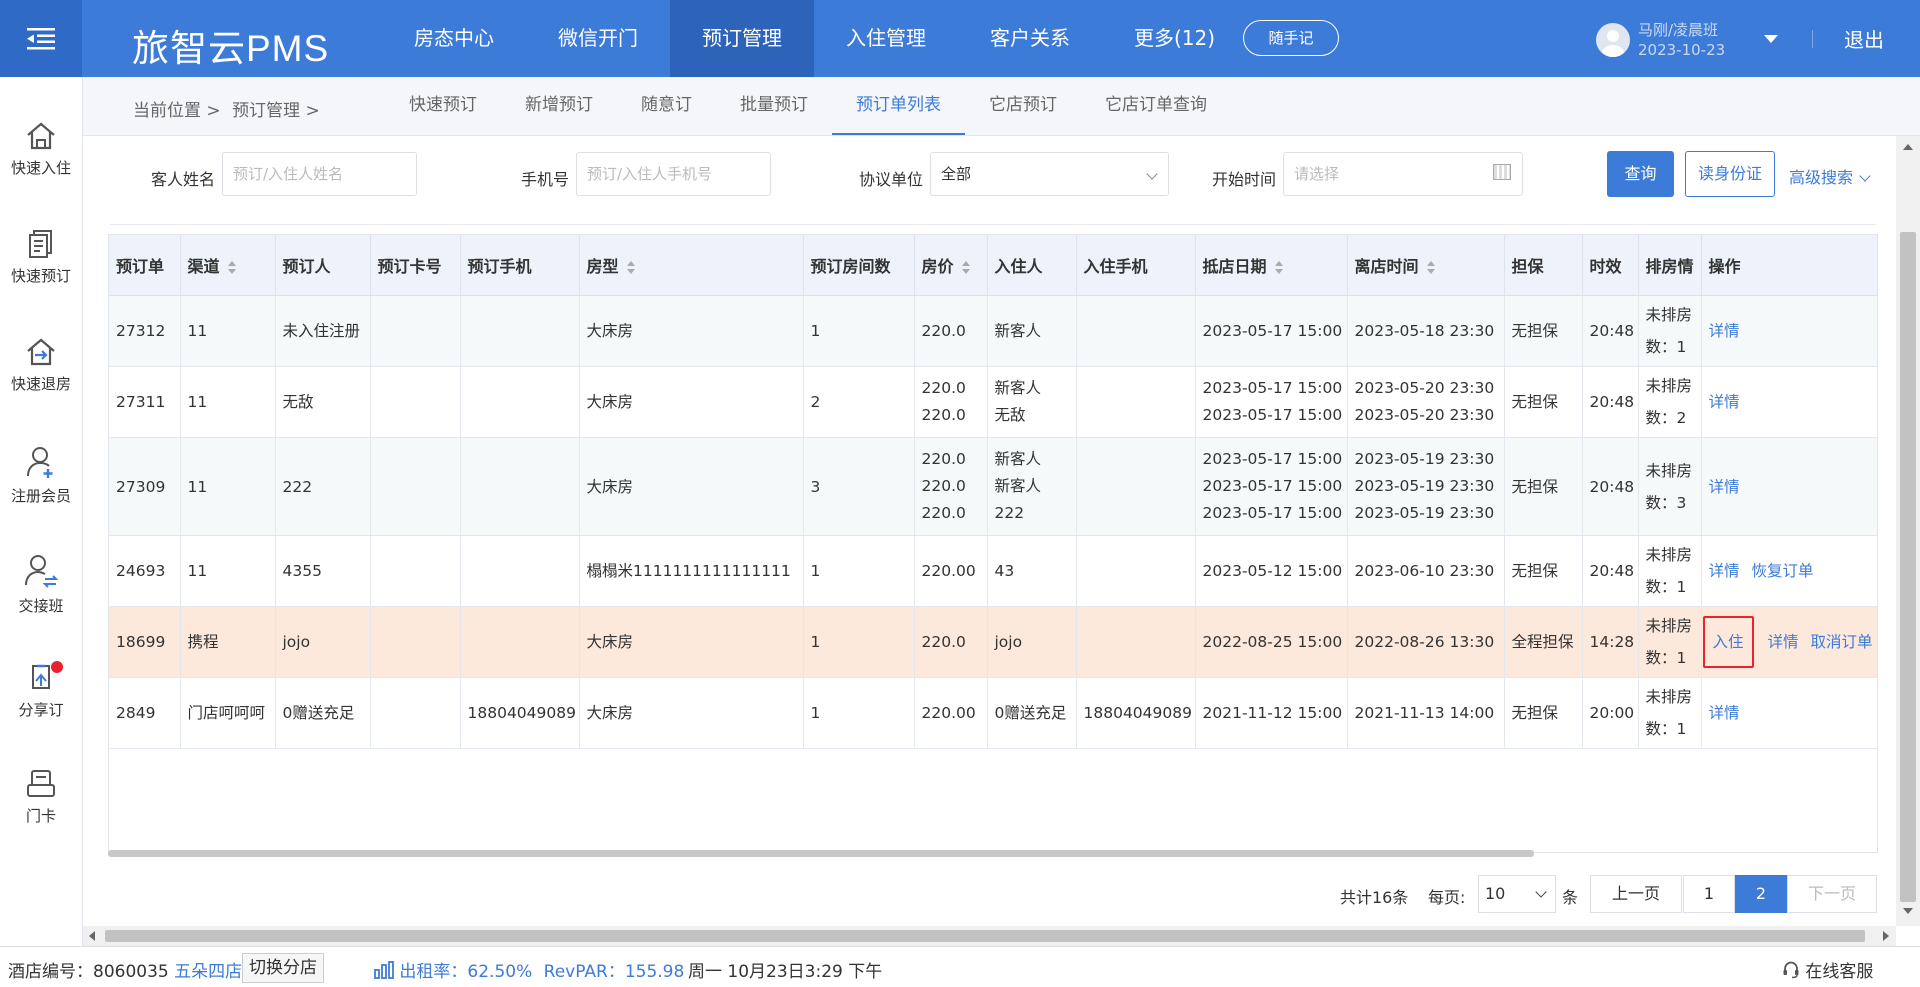 Image resolution: width=1920 pixels, height=987 pixels. I want to click on calendar-icon, so click(1502, 172).